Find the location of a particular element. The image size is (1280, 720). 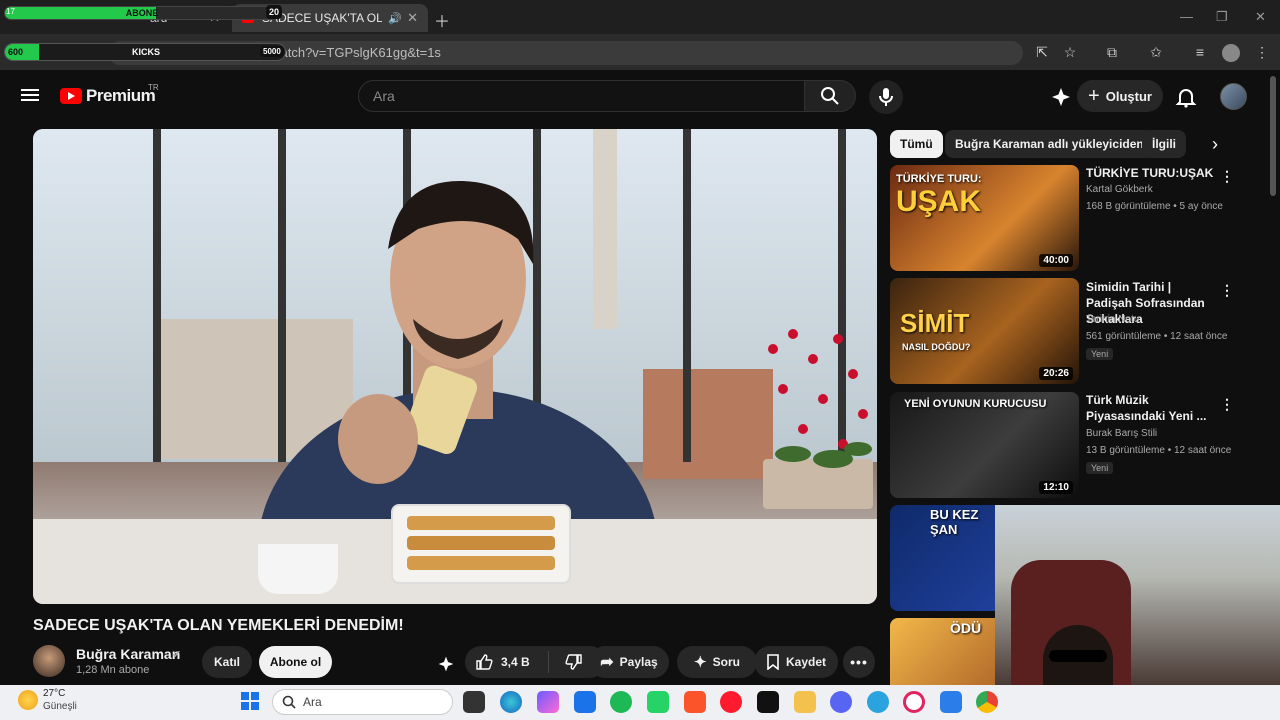

windows-start-icon is located at coordinates (250, 701).